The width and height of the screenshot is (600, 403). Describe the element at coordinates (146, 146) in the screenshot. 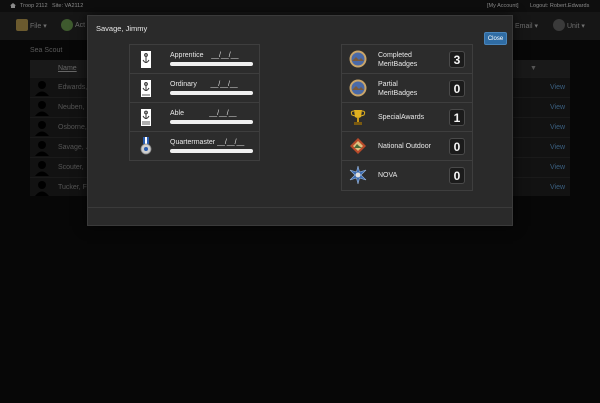

I see `quartermaster-medal-icon` at that location.